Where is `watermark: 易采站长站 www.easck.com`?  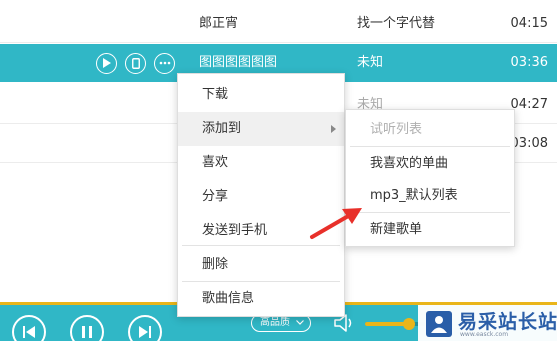 watermark: 易采站长站 www.easck.com is located at coordinates (487, 323).